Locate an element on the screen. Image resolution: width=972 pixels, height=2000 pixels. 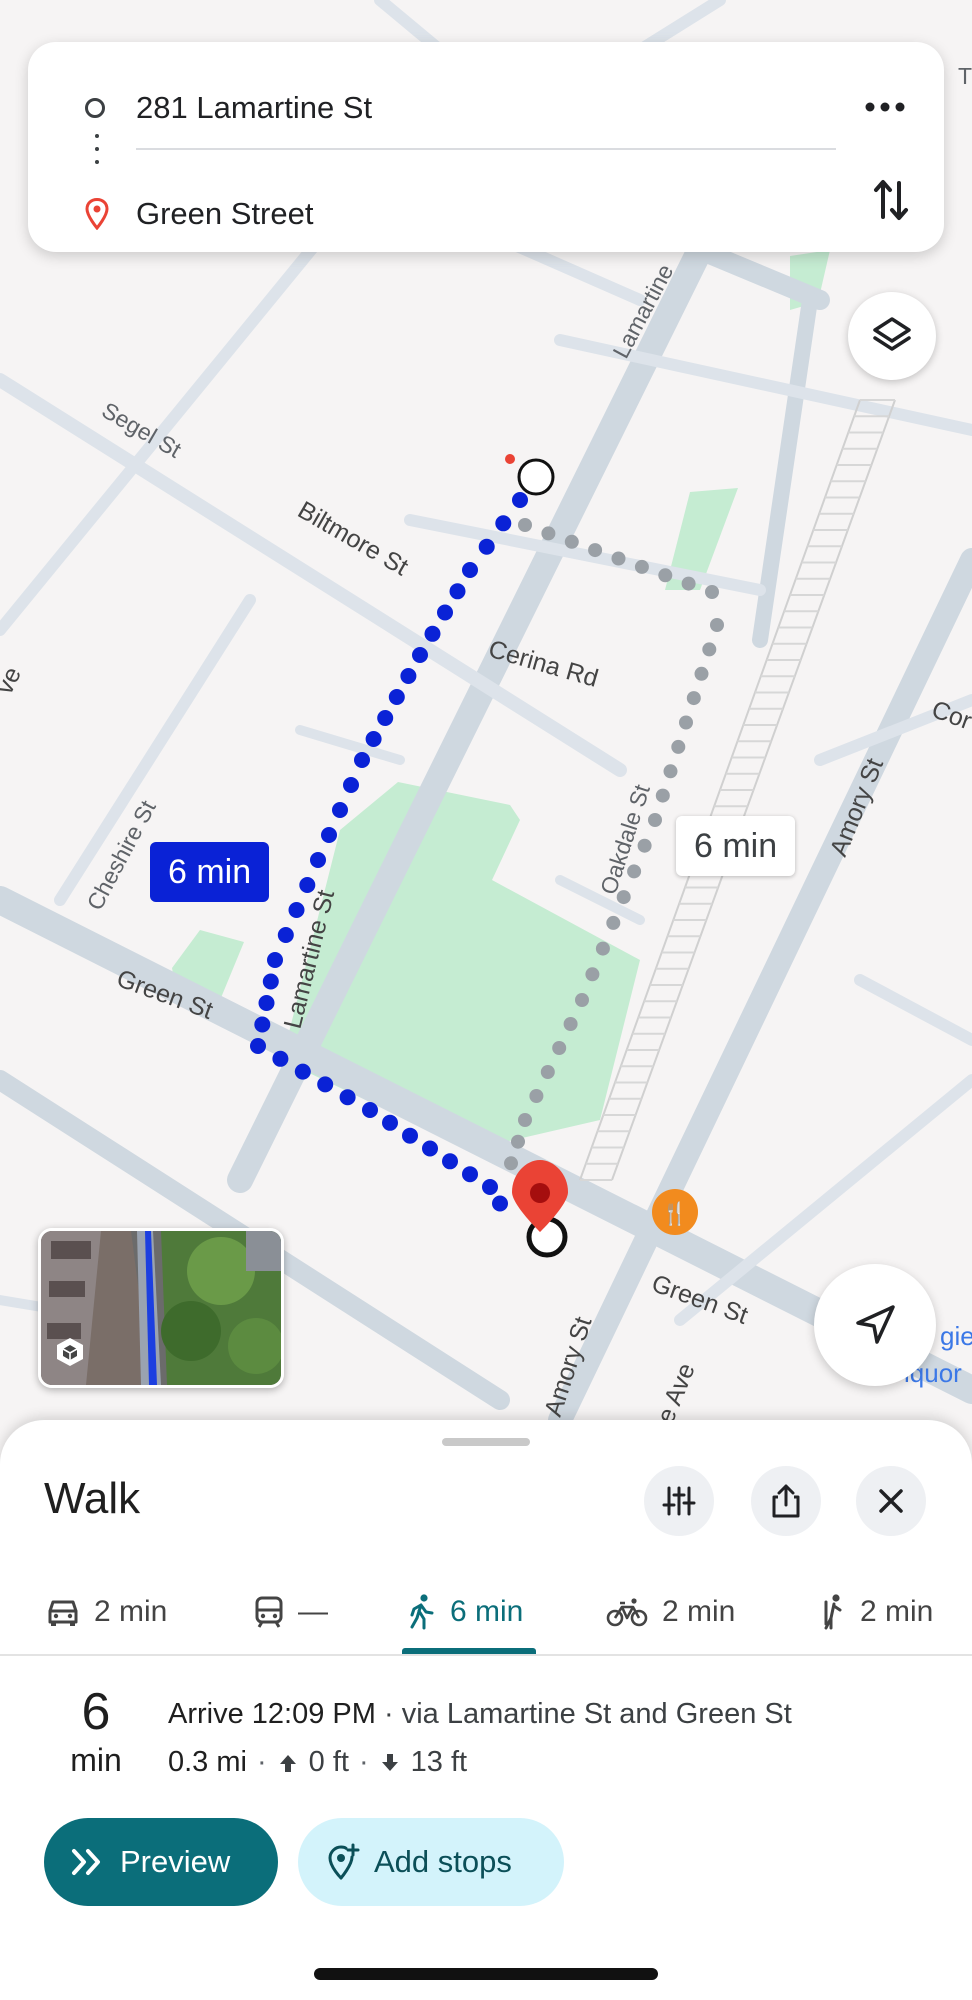
trip-duration: 6 min is located at coordinates (96, 1732).